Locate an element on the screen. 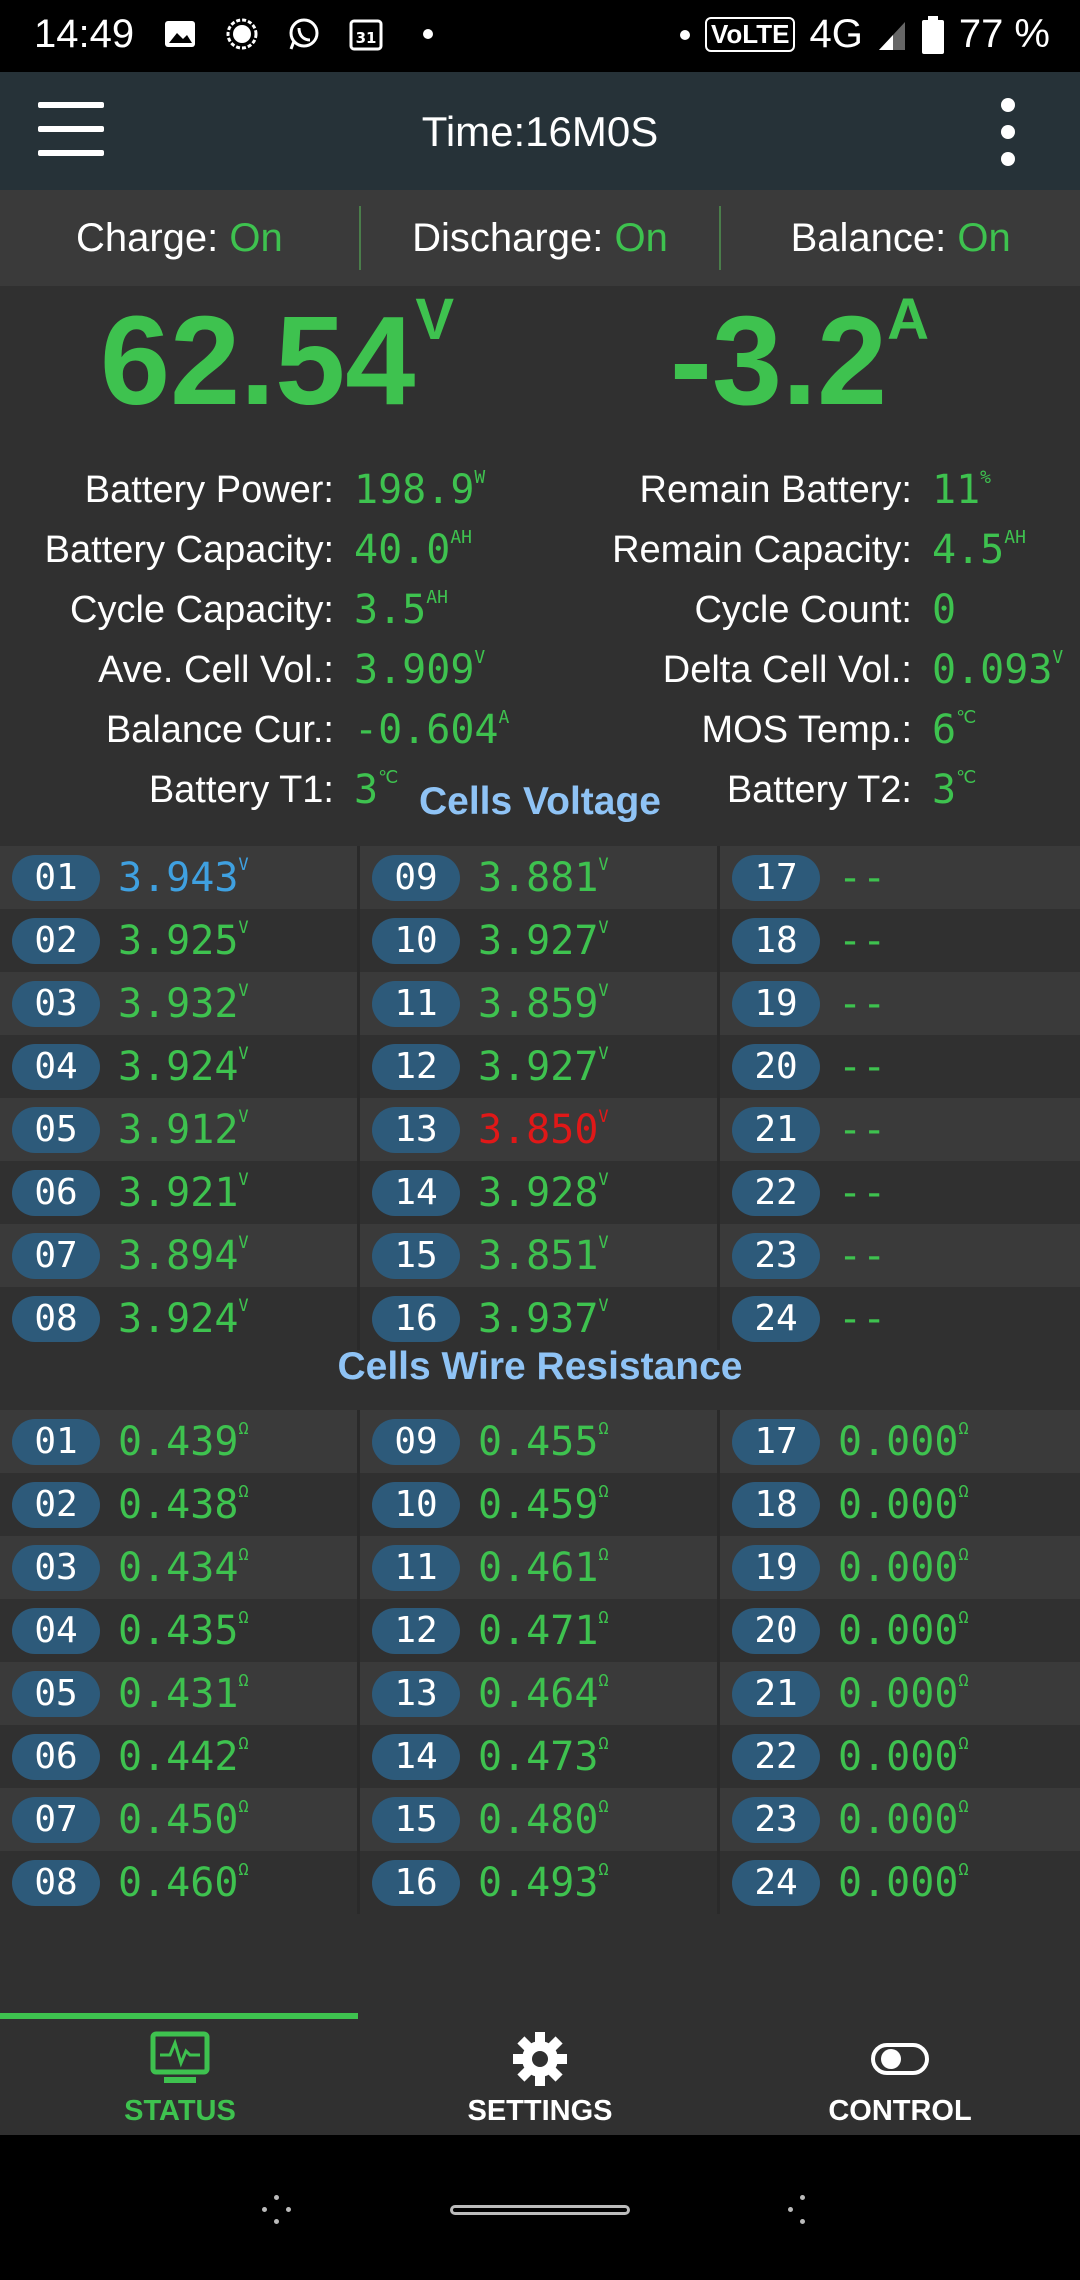 The width and height of the screenshot is (1080, 2280). stat-label: Cycle Capacity: is located at coordinates (202, 609).